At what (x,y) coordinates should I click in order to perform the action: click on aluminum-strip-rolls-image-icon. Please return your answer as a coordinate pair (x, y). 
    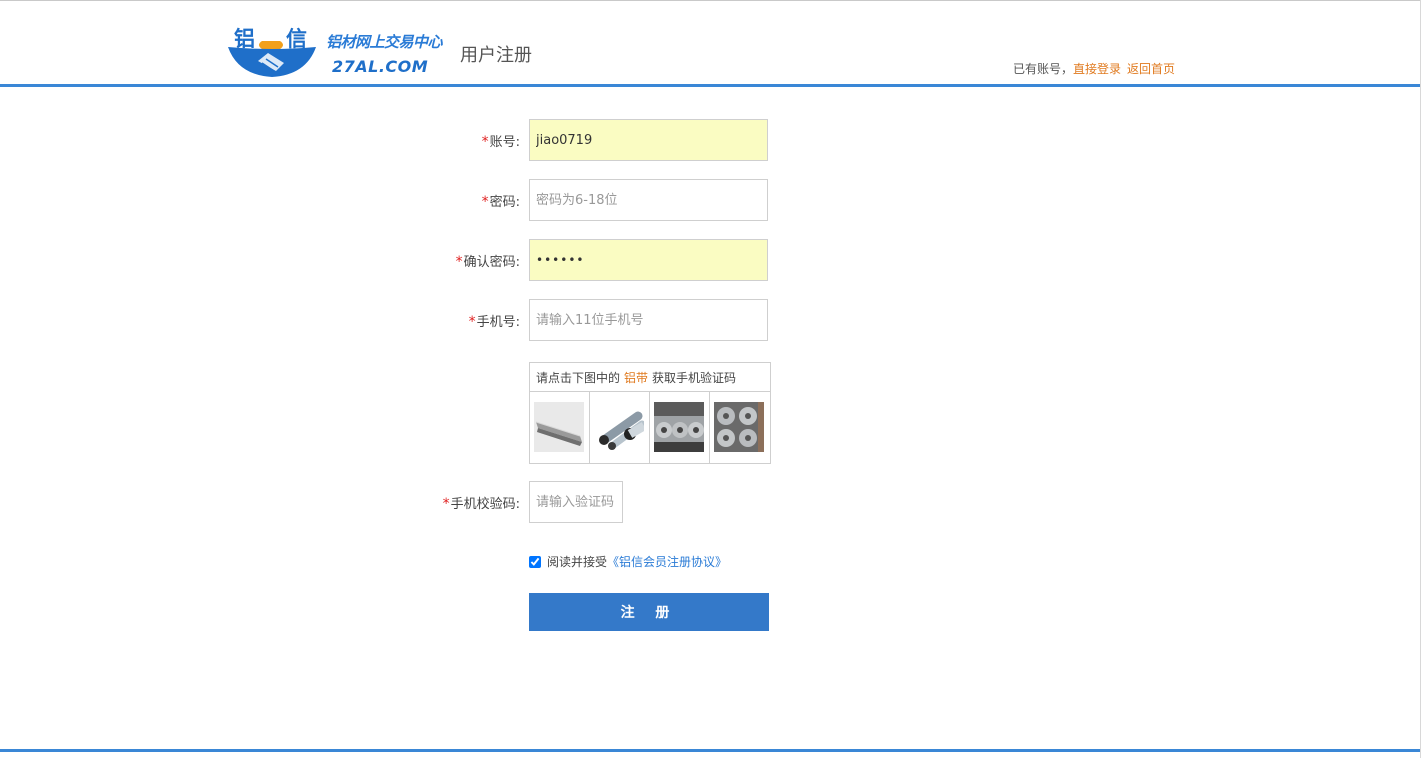
    Looking at the image, I should click on (739, 427).